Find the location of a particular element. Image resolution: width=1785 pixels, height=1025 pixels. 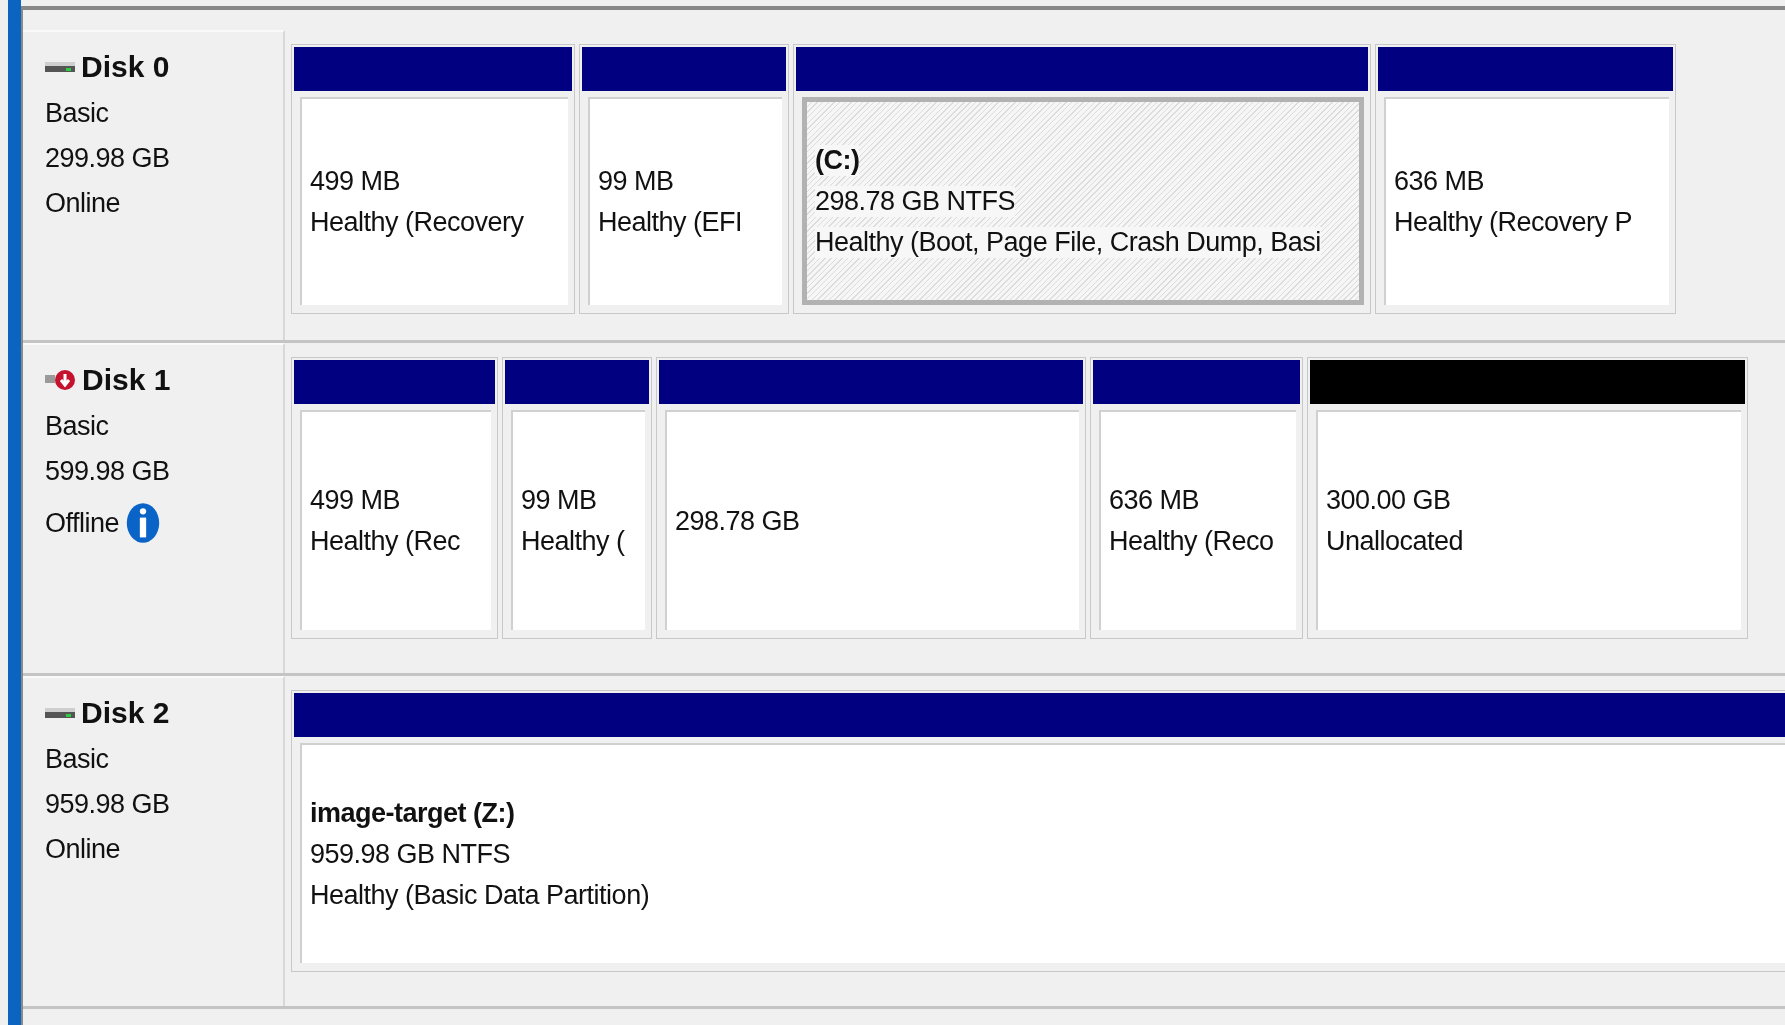

disk-name: Disk 2 is located at coordinates (125, 713).